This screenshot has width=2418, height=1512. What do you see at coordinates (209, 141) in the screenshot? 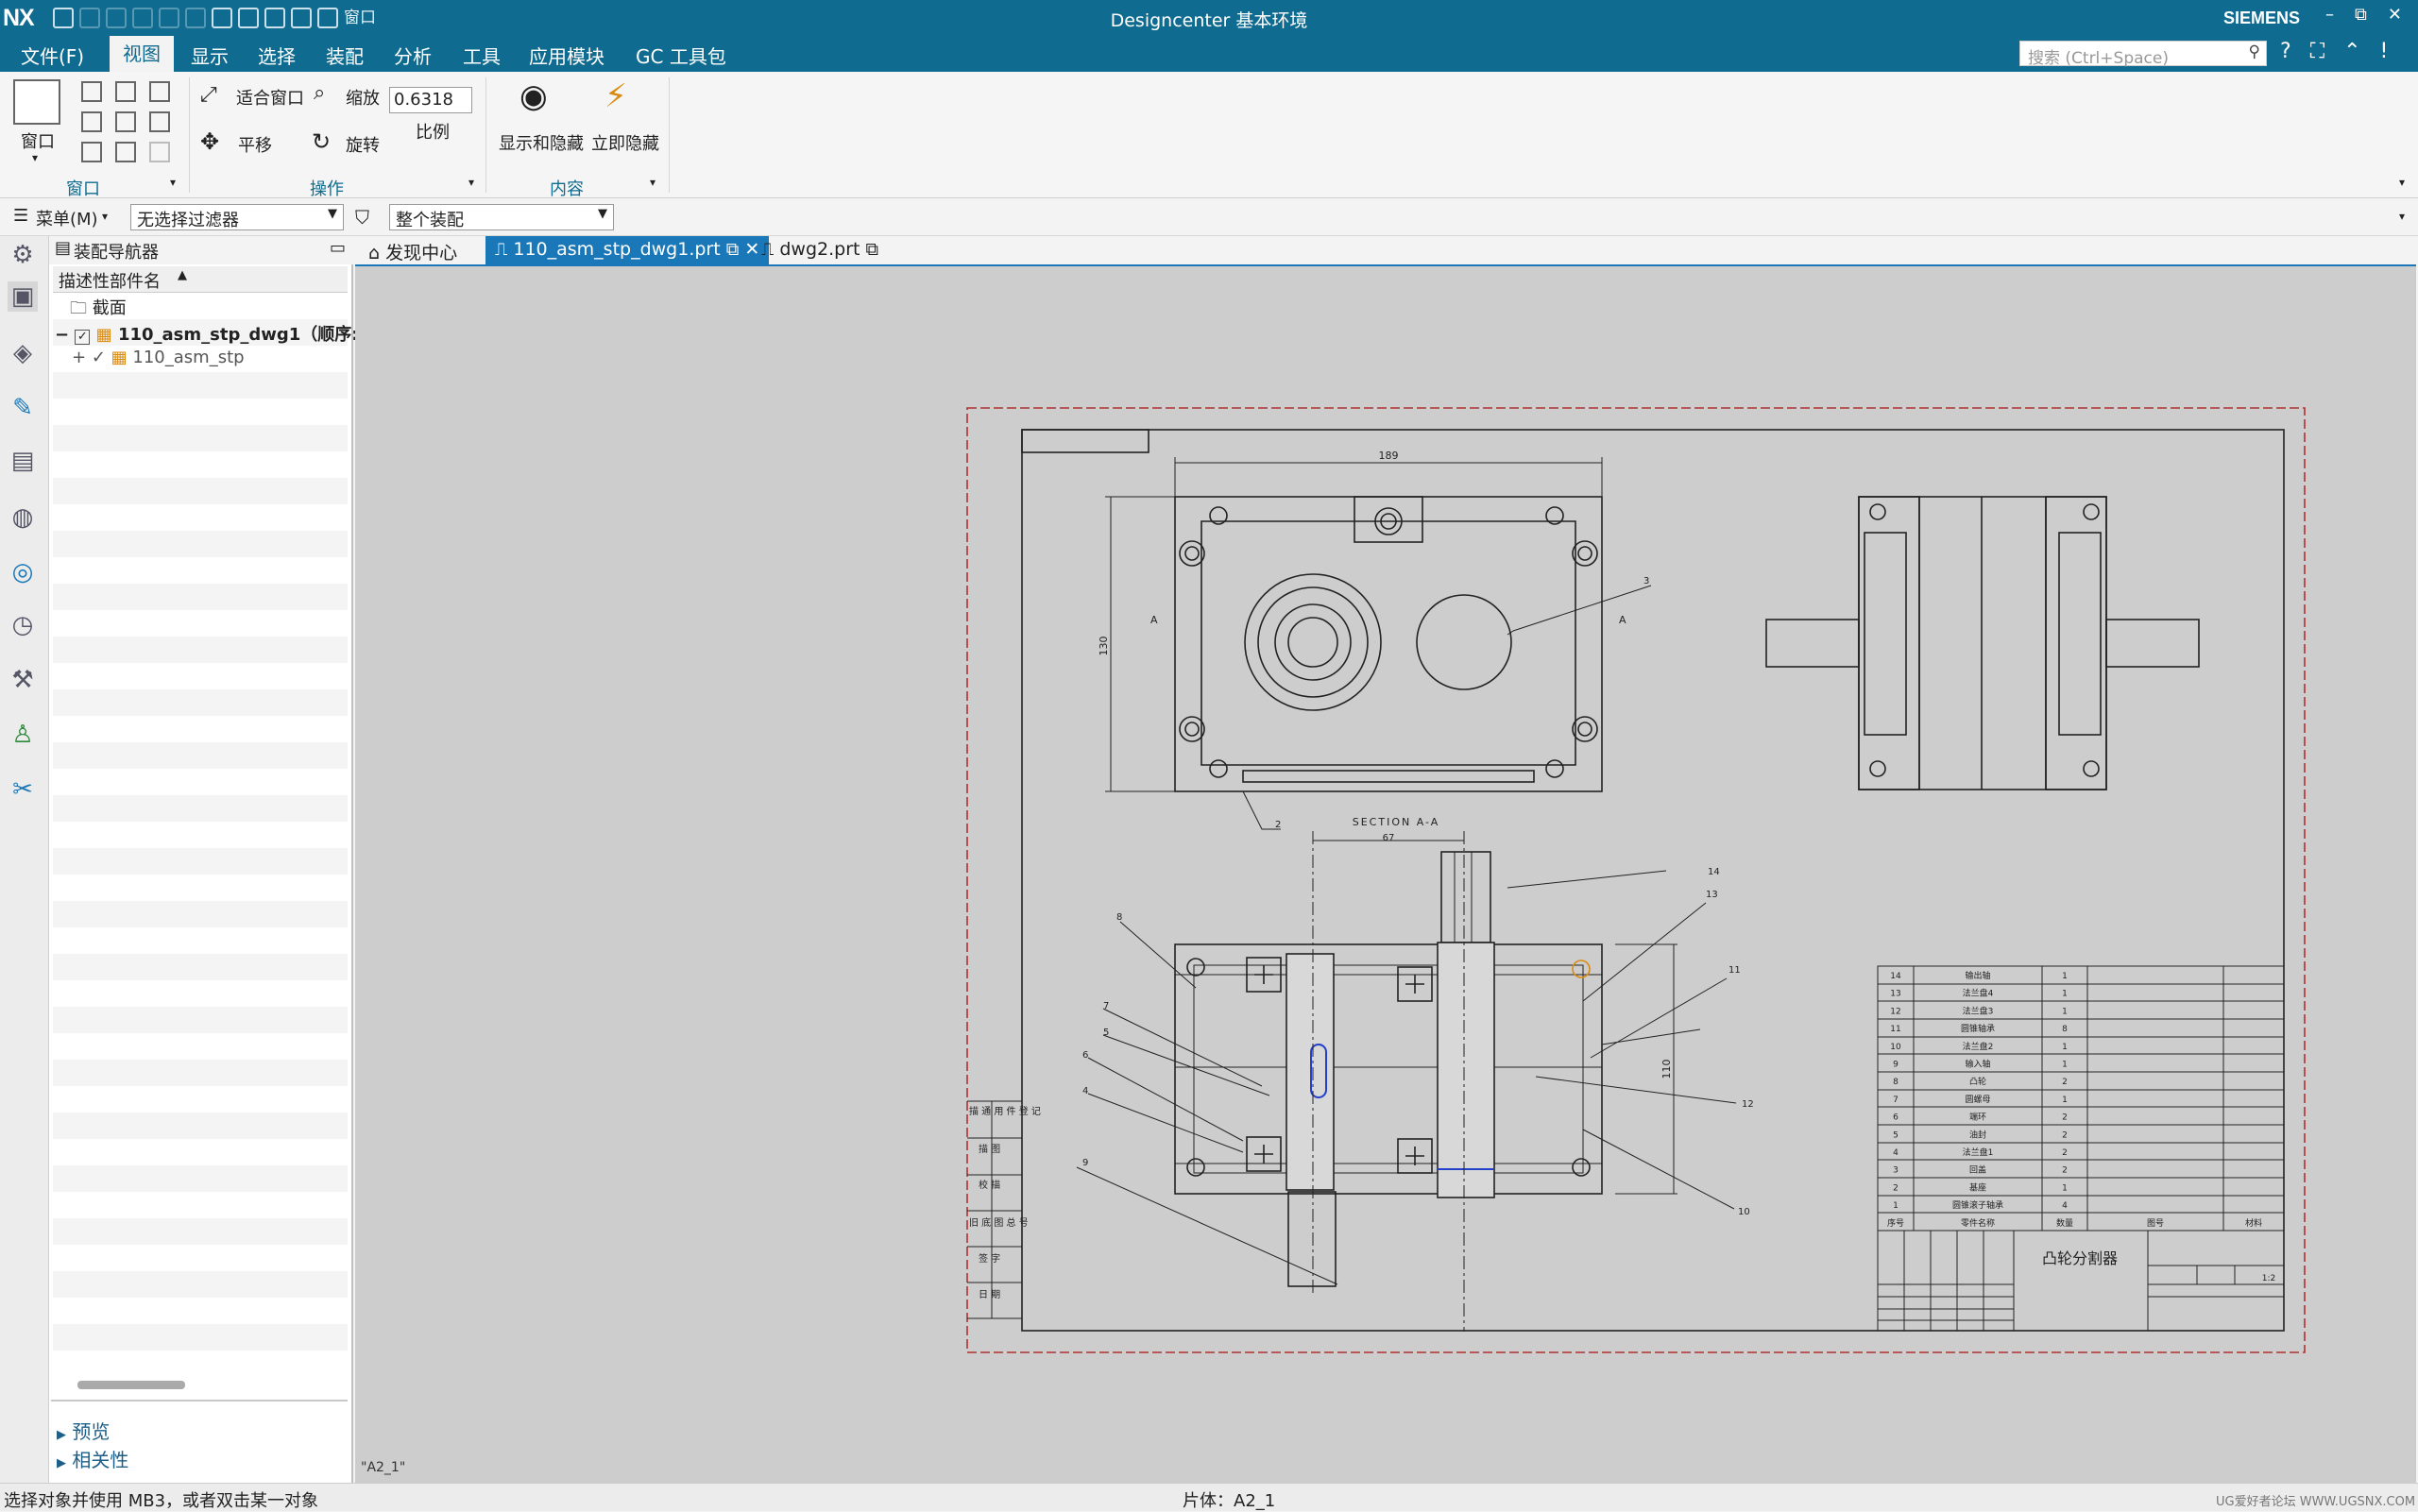
I see `pan-icon: ✥` at bounding box center [209, 141].